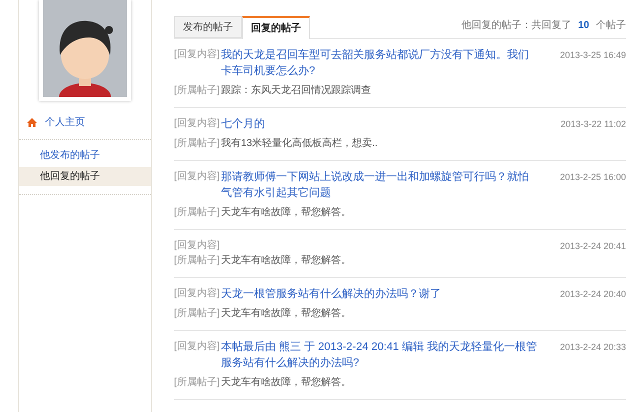 This screenshot has width=640, height=412. Describe the element at coordinates (276, 27) in the screenshot. I see `tab: 回复的帖子` at that location.